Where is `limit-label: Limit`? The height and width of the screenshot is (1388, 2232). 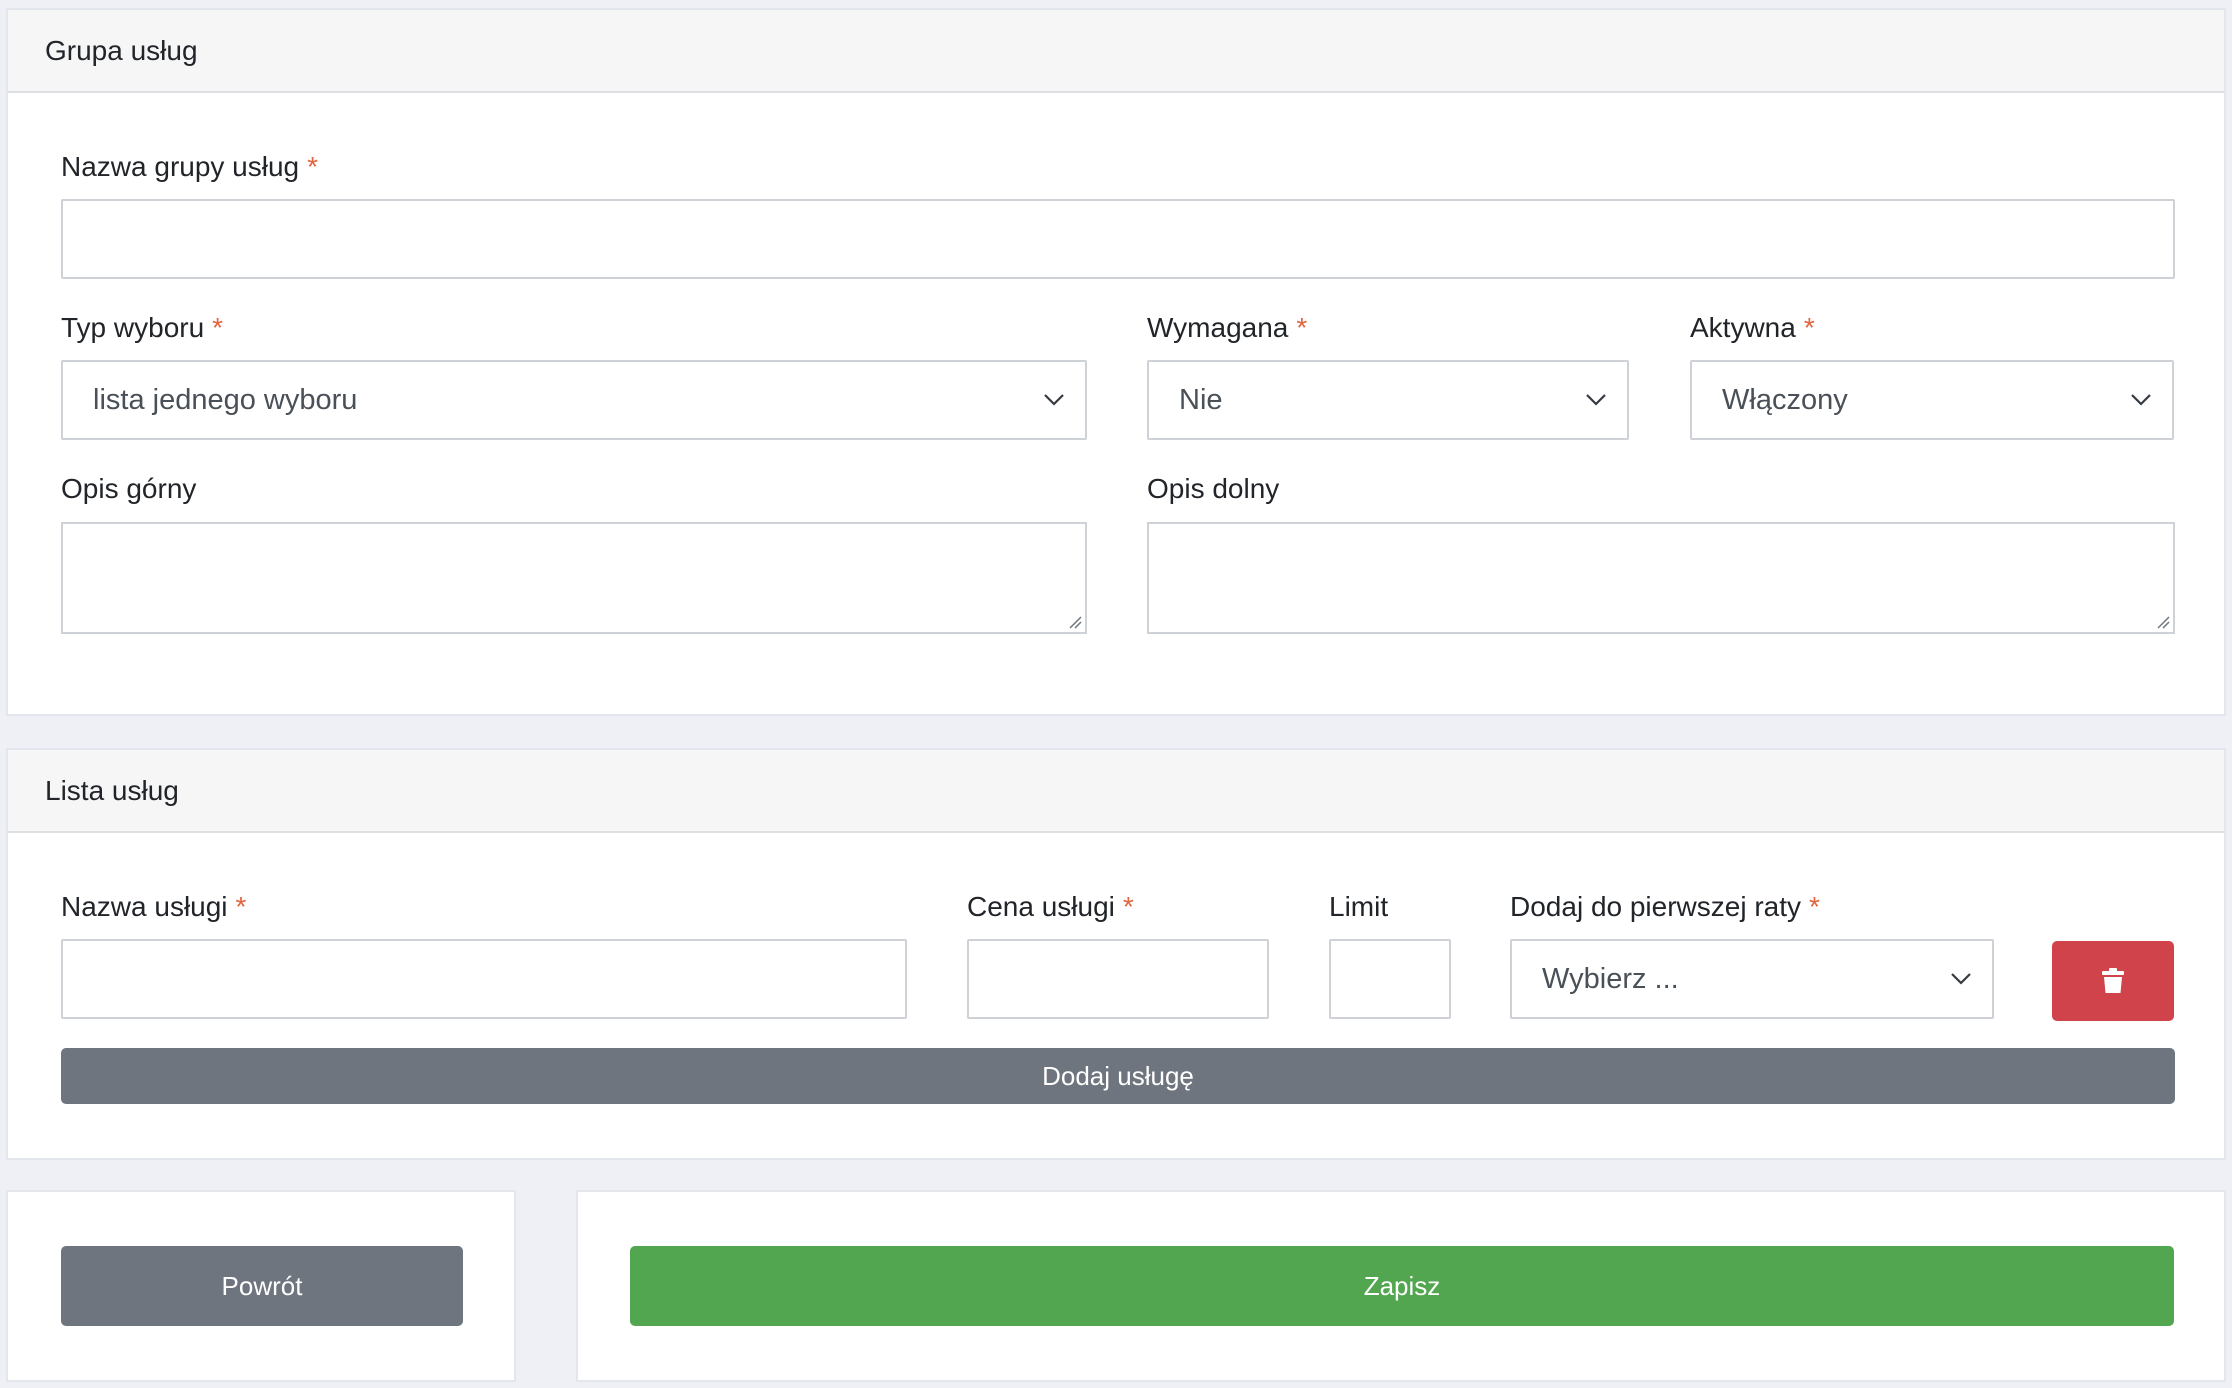
limit-label: Limit is located at coordinates (1359, 906).